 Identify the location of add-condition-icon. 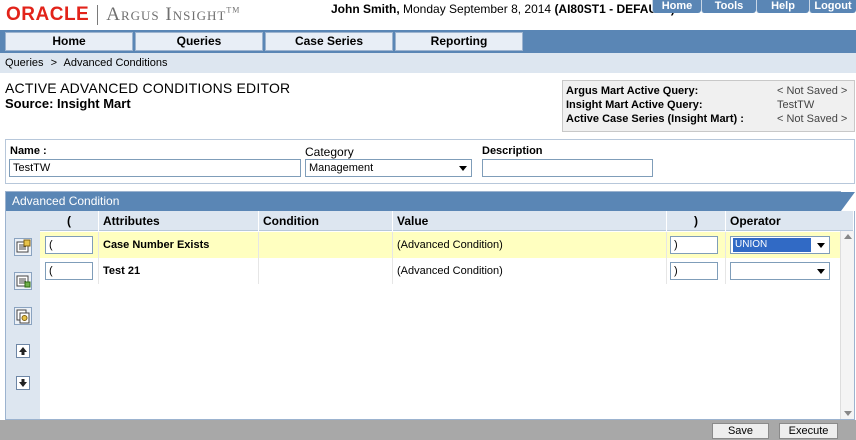
(23, 247).